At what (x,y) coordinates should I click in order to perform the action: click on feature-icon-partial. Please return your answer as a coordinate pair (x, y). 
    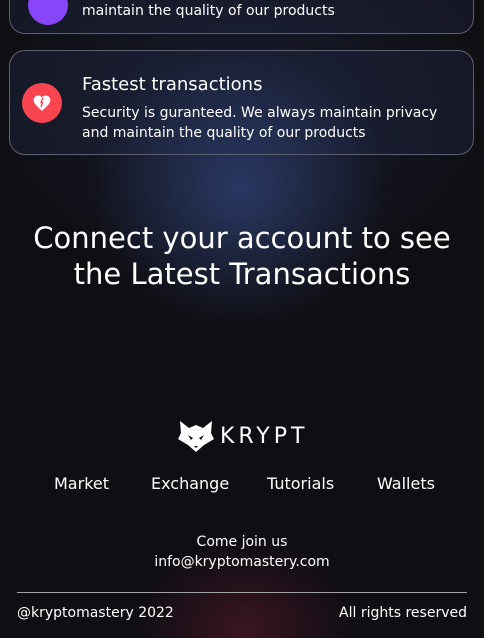
    Looking at the image, I should click on (48, 12).